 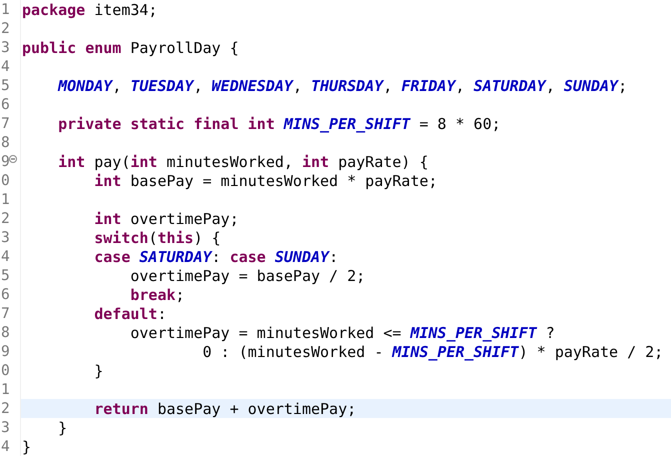 What do you see at coordinates (157, 294) in the screenshot?
I see `code-line: break;` at bounding box center [157, 294].